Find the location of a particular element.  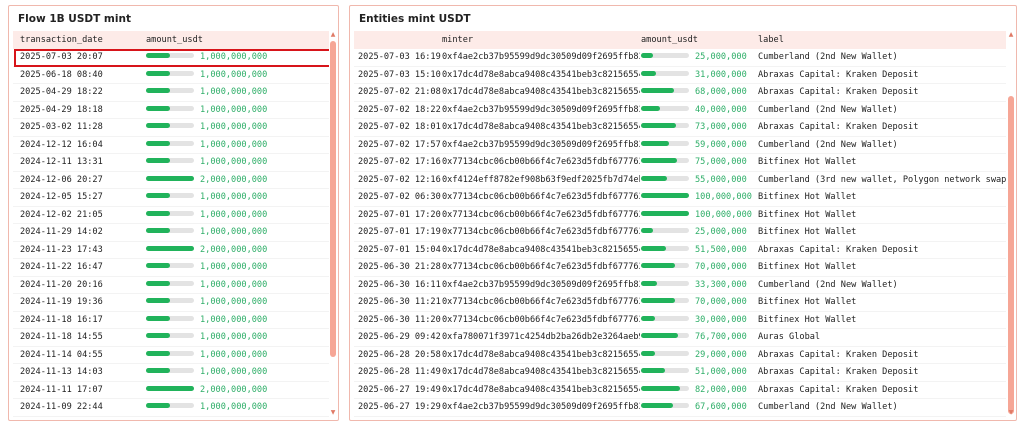

amount-value: 55,000,000 is located at coordinates (721, 179).